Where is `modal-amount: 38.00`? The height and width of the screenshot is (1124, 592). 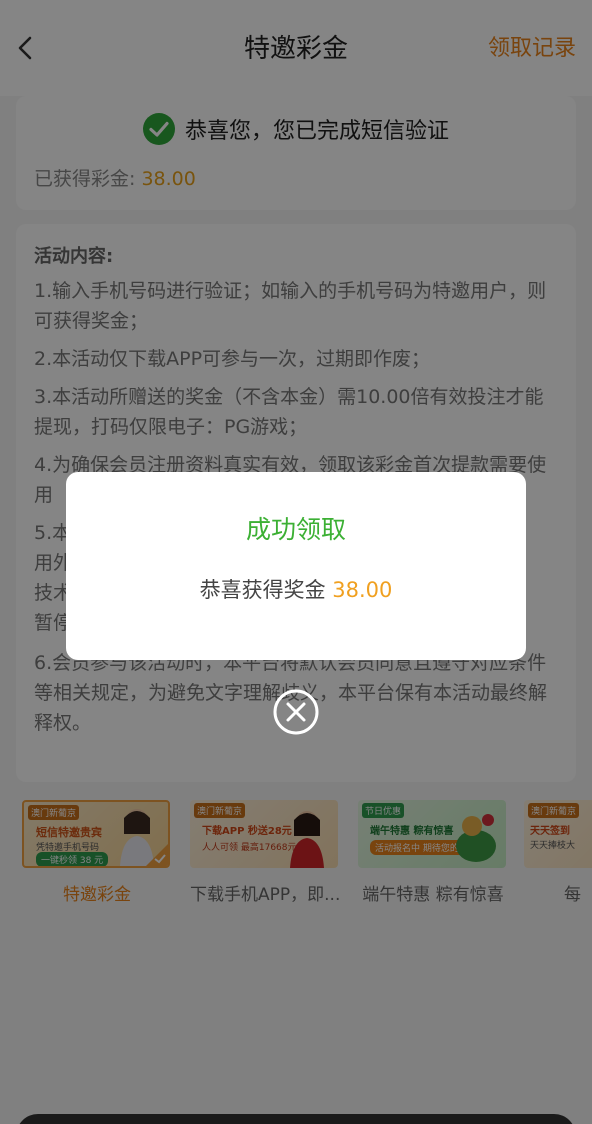
modal-amount: 38.00 is located at coordinates (362, 590).